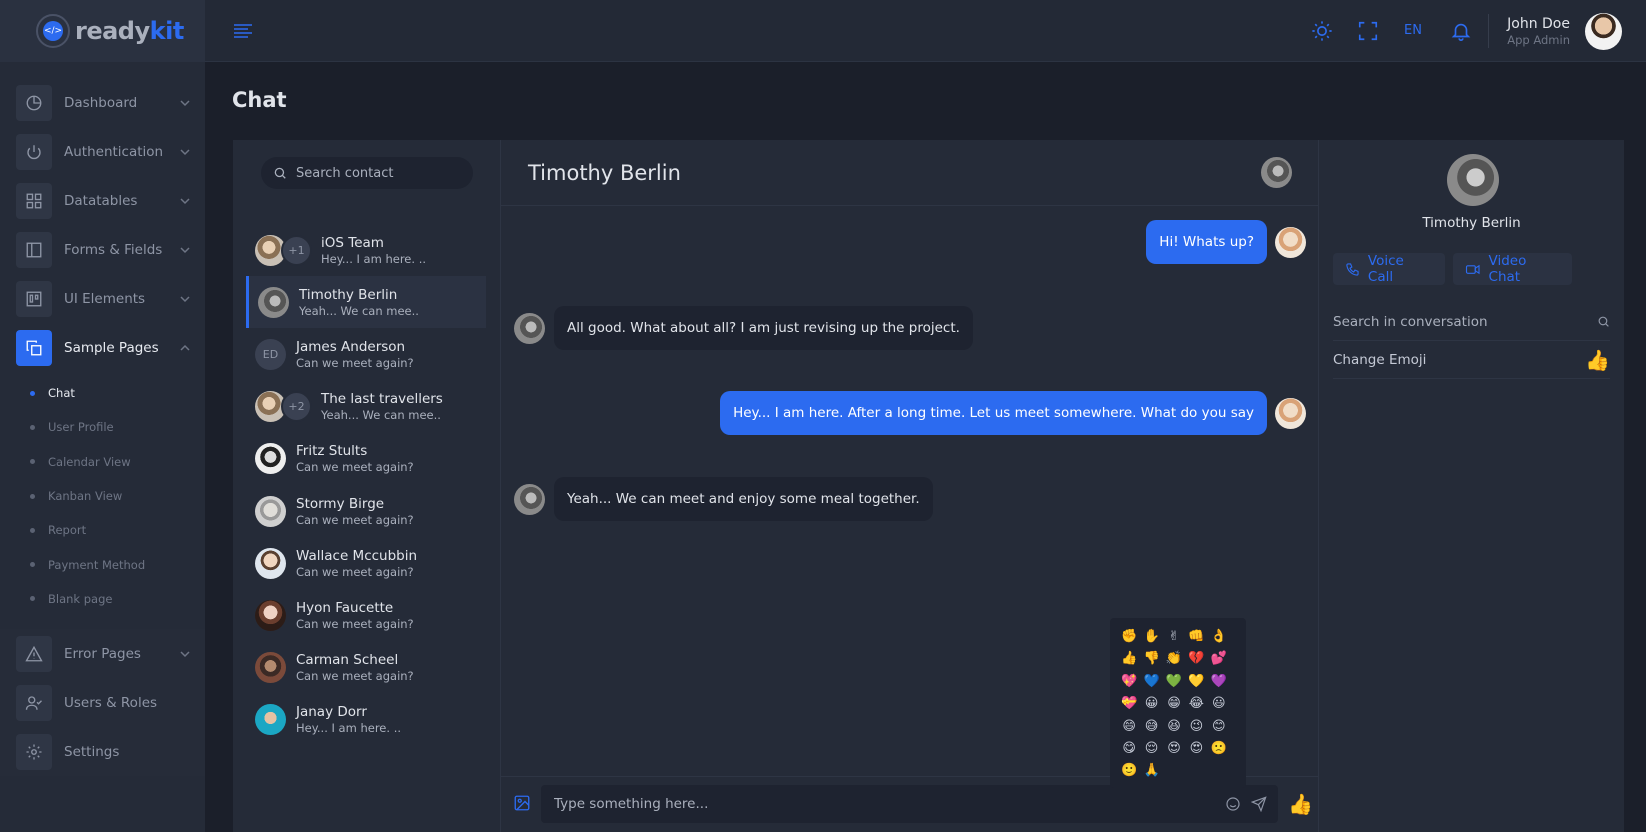 The height and width of the screenshot is (832, 1646). What do you see at coordinates (102, 298) in the screenshot?
I see `sidebar-item-ui-elements: UI Elements` at bounding box center [102, 298].